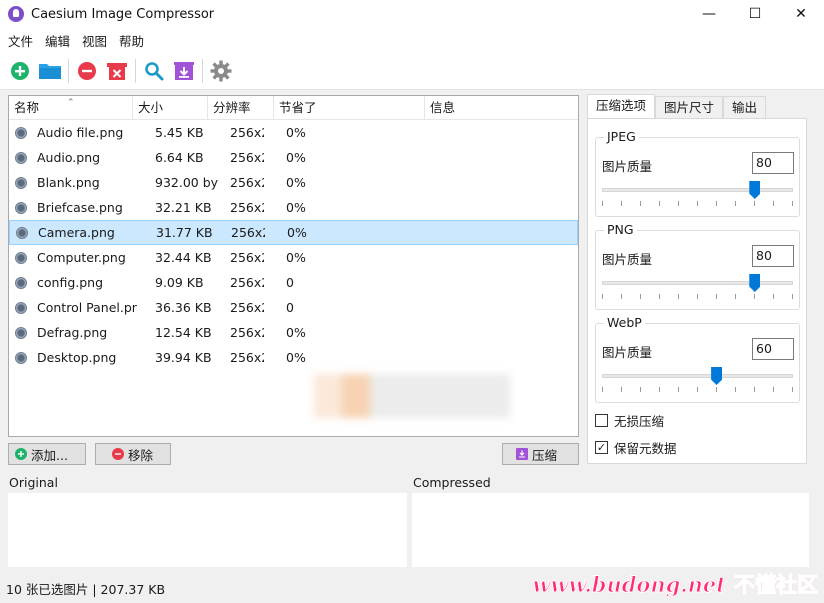 This screenshot has width=824, height=603. I want to click on png-group-label: PNG, so click(620, 229).